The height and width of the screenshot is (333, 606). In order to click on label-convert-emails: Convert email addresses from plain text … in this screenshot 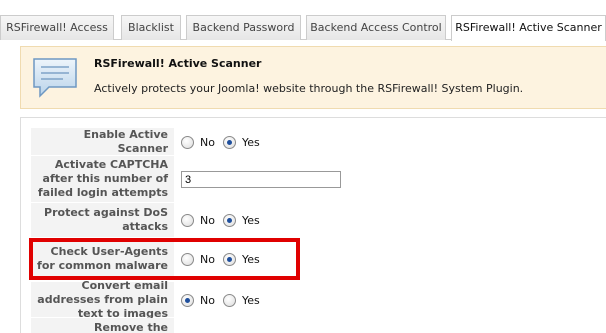, I will do `click(102, 299)`.